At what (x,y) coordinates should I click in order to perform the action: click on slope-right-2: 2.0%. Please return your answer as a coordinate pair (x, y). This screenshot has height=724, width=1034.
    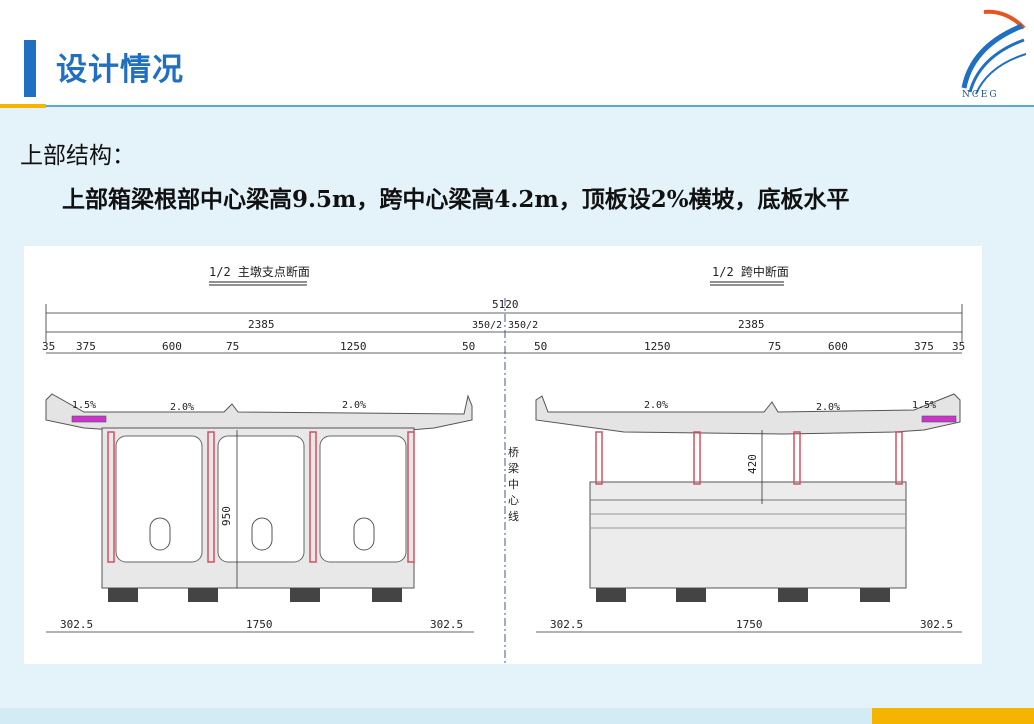
    Looking at the image, I should click on (828, 407).